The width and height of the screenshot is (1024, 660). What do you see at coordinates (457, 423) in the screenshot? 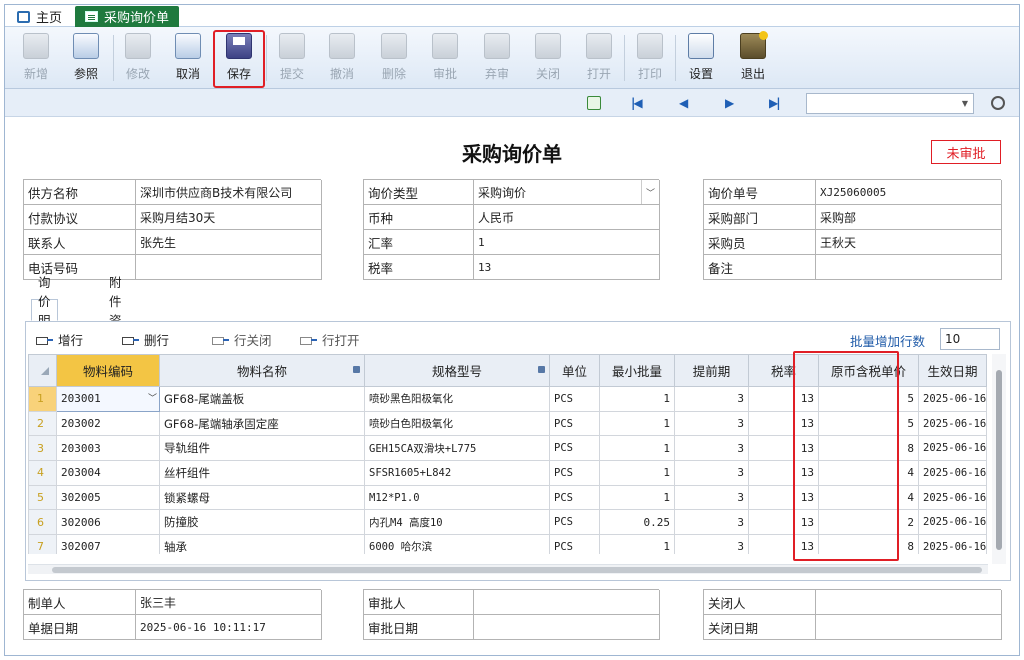
I see `cell-spec: 喷砂白色阳极氧化` at bounding box center [457, 423].